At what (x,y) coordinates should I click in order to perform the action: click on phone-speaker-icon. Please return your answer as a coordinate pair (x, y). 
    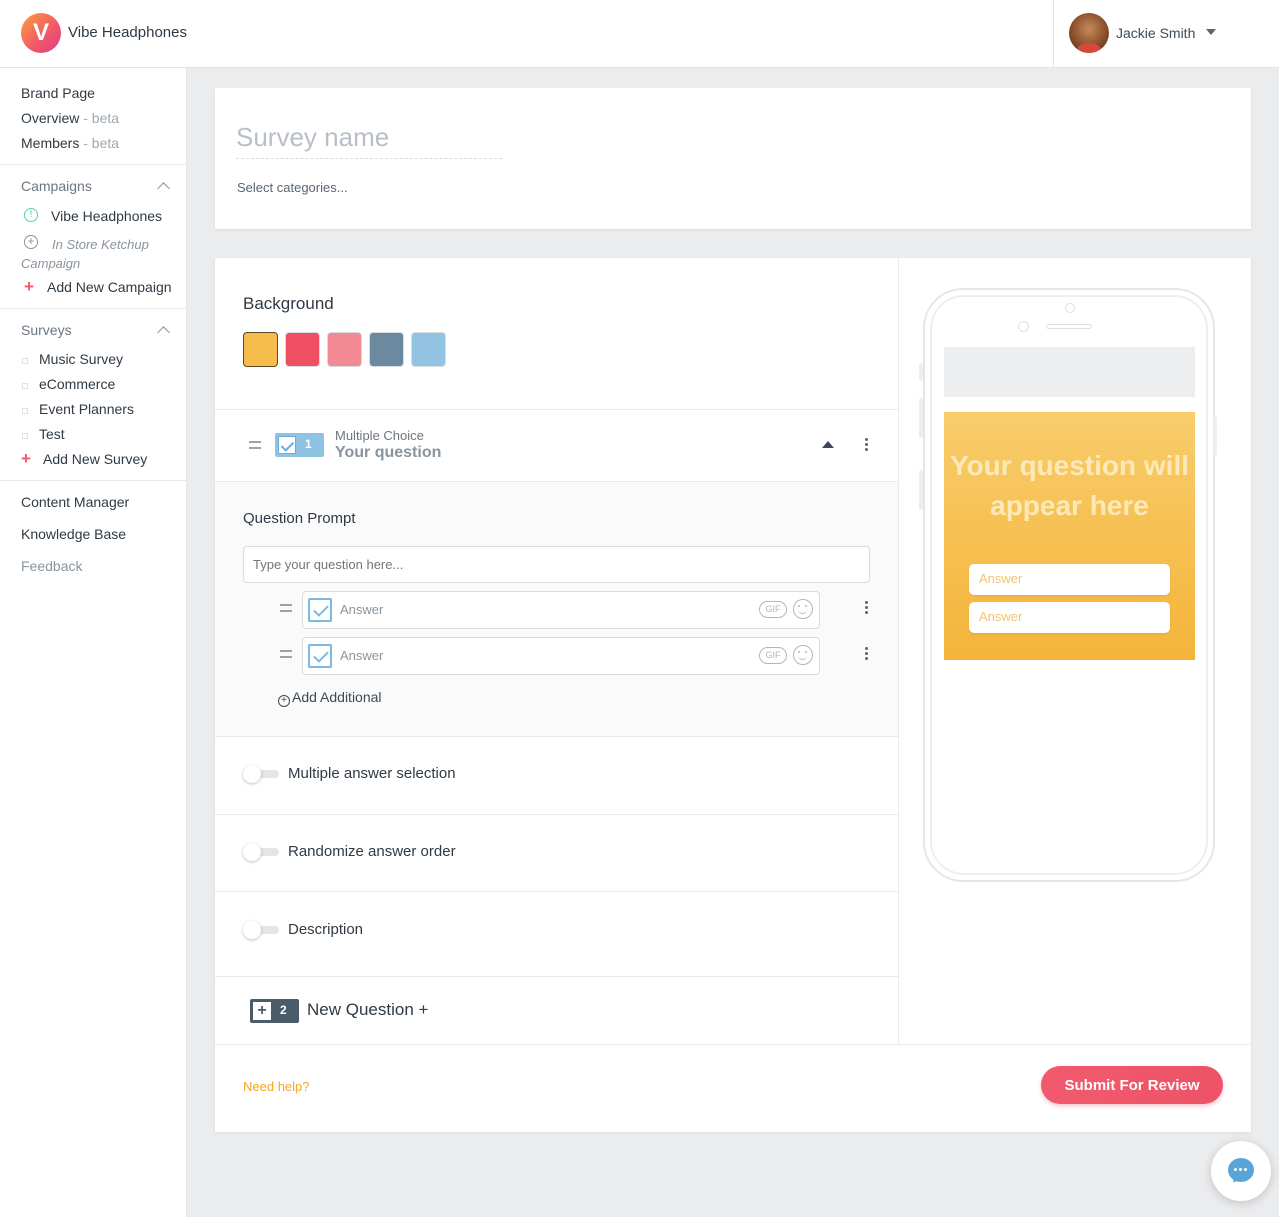
    Looking at the image, I should click on (1069, 326).